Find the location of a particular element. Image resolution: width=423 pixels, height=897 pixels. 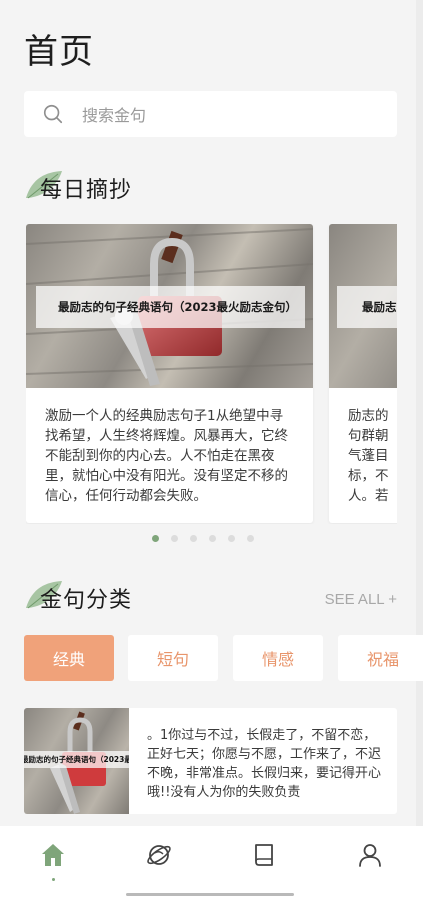

bottom-navigation is located at coordinates (211, 861).